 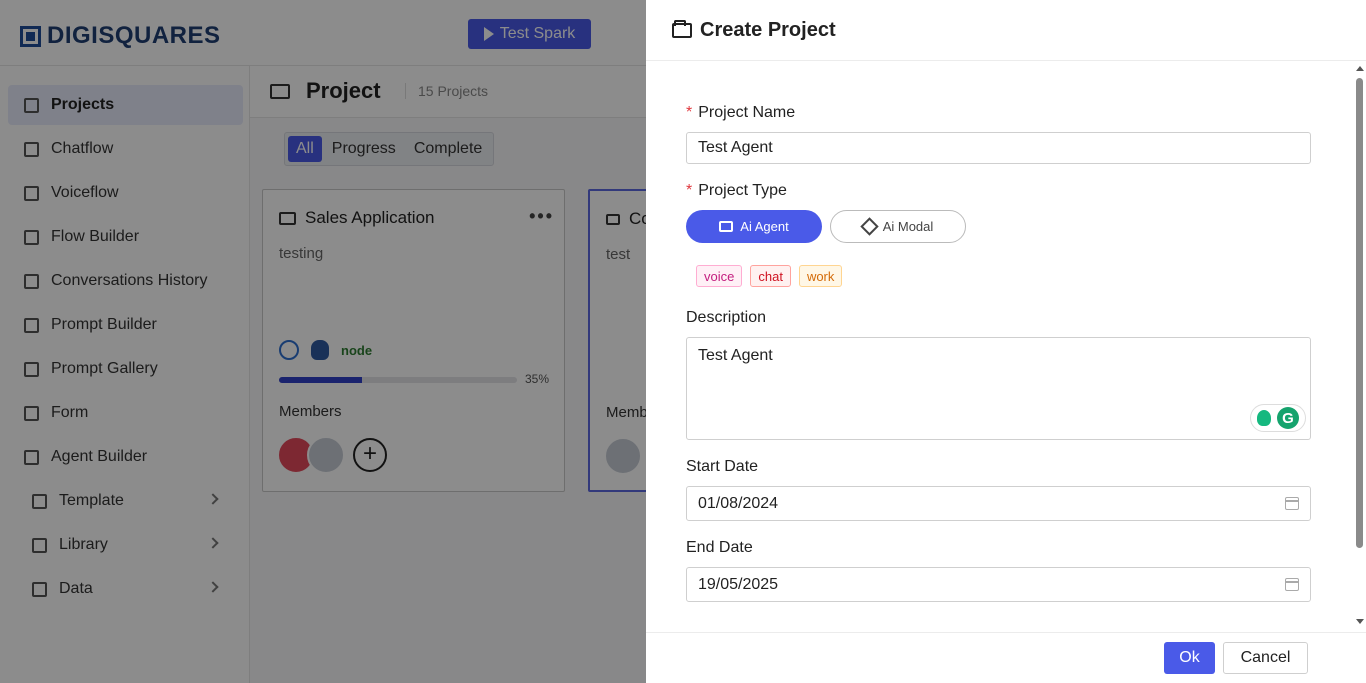 I want to click on cube-icon, so click(x=869, y=226).